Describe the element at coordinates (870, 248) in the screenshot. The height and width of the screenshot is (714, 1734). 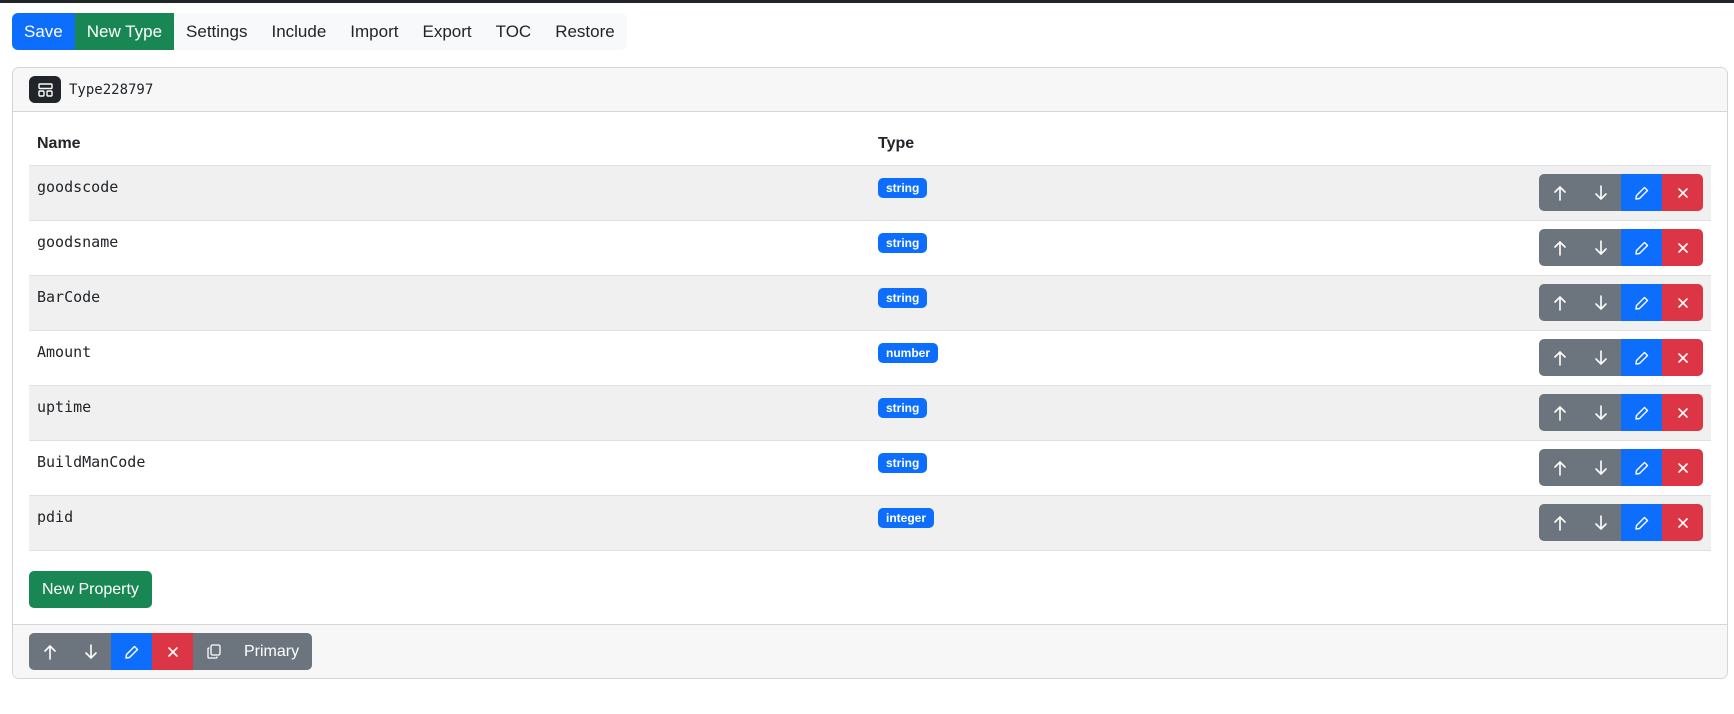
I see `table-row: goodsname string` at that location.